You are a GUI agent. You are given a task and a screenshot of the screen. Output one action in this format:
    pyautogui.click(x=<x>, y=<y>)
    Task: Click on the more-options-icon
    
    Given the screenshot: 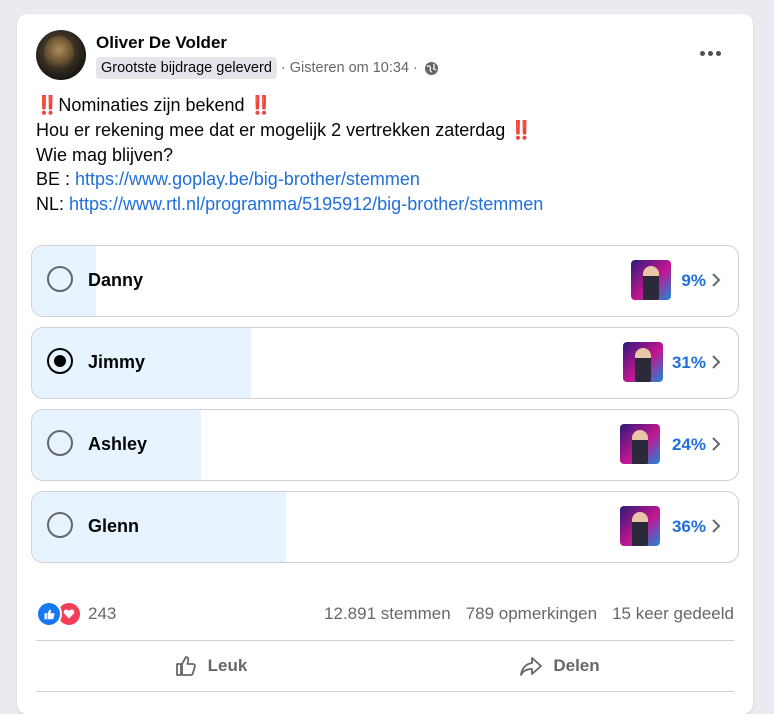 What is the action you would take?
    pyautogui.click(x=710, y=53)
    